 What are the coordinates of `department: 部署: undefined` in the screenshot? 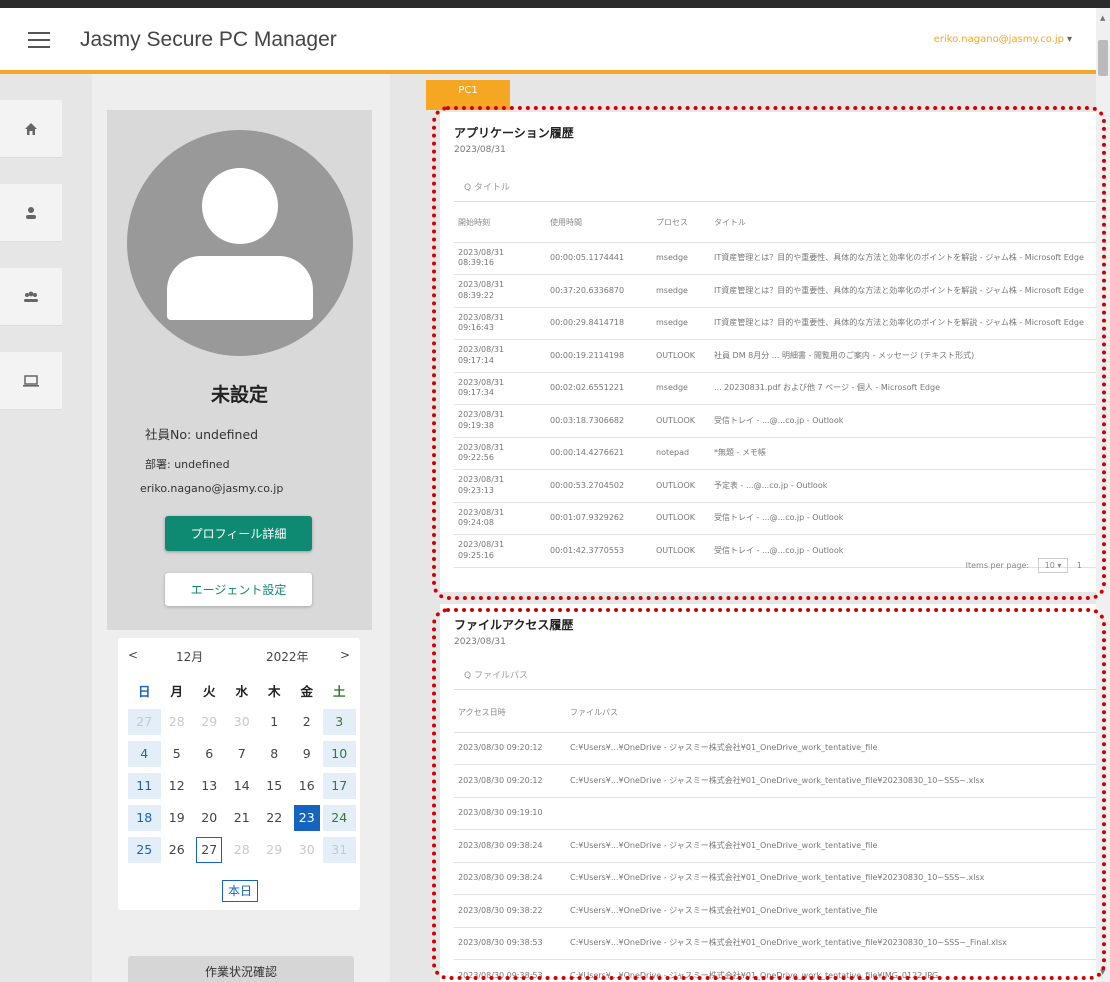 It's located at (187, 464).